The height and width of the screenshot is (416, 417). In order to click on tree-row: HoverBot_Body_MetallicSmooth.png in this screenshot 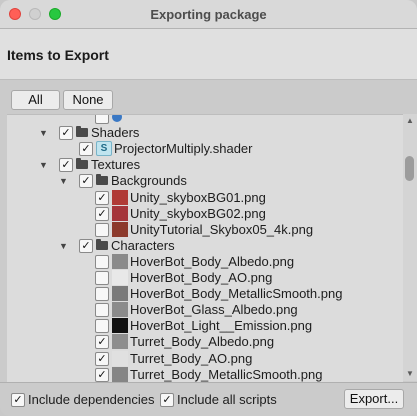, I will do `click(205, 294)`.